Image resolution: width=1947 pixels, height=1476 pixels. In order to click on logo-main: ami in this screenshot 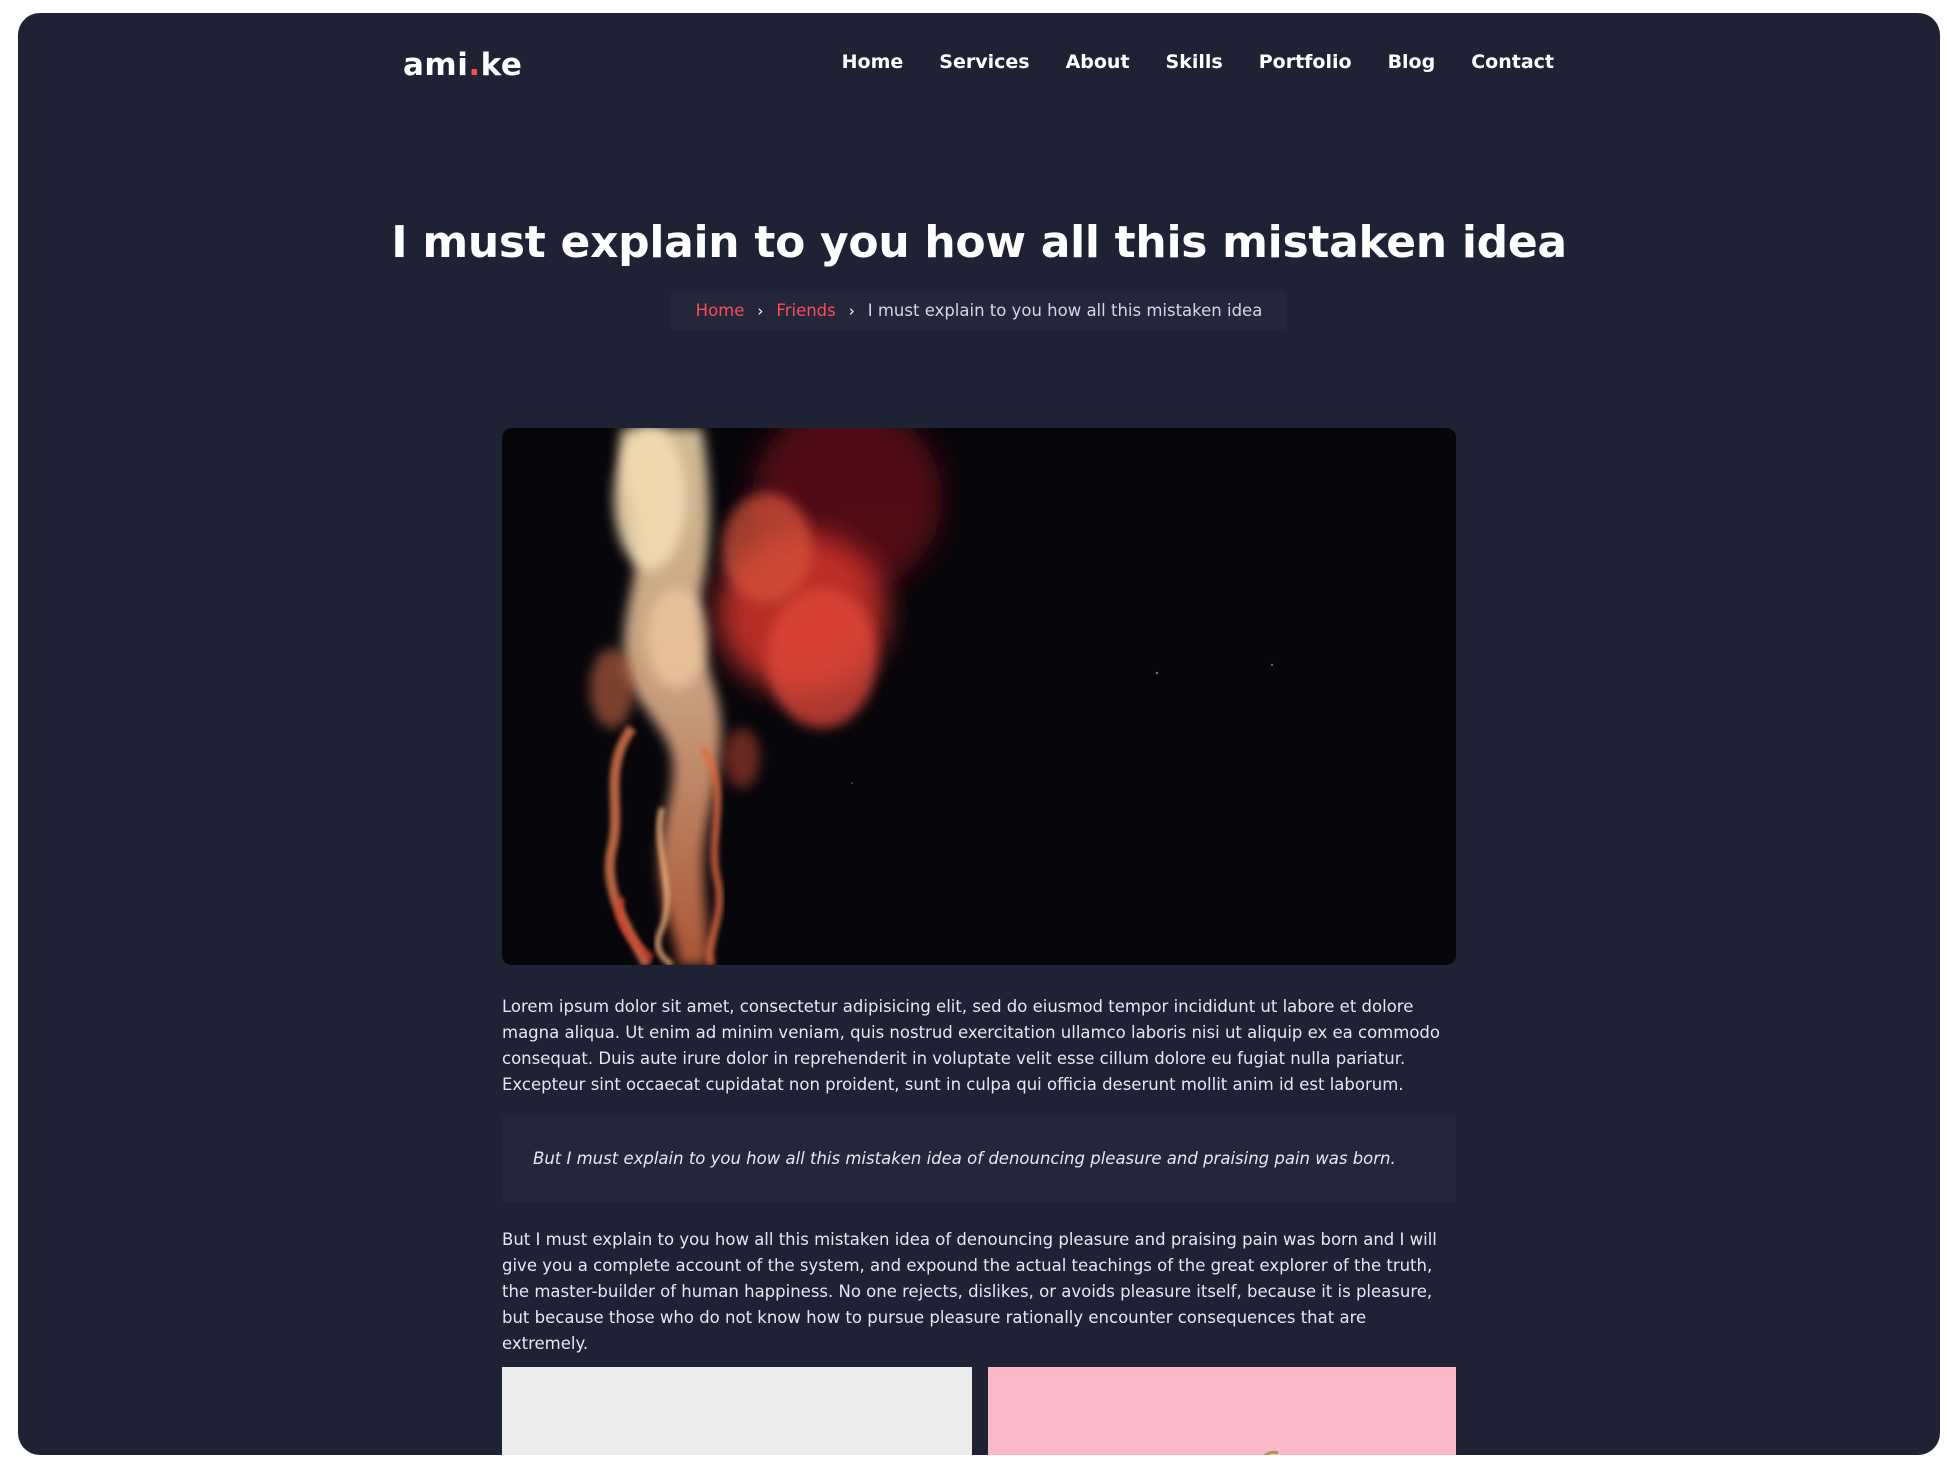, I will do `click(436, 65)`.